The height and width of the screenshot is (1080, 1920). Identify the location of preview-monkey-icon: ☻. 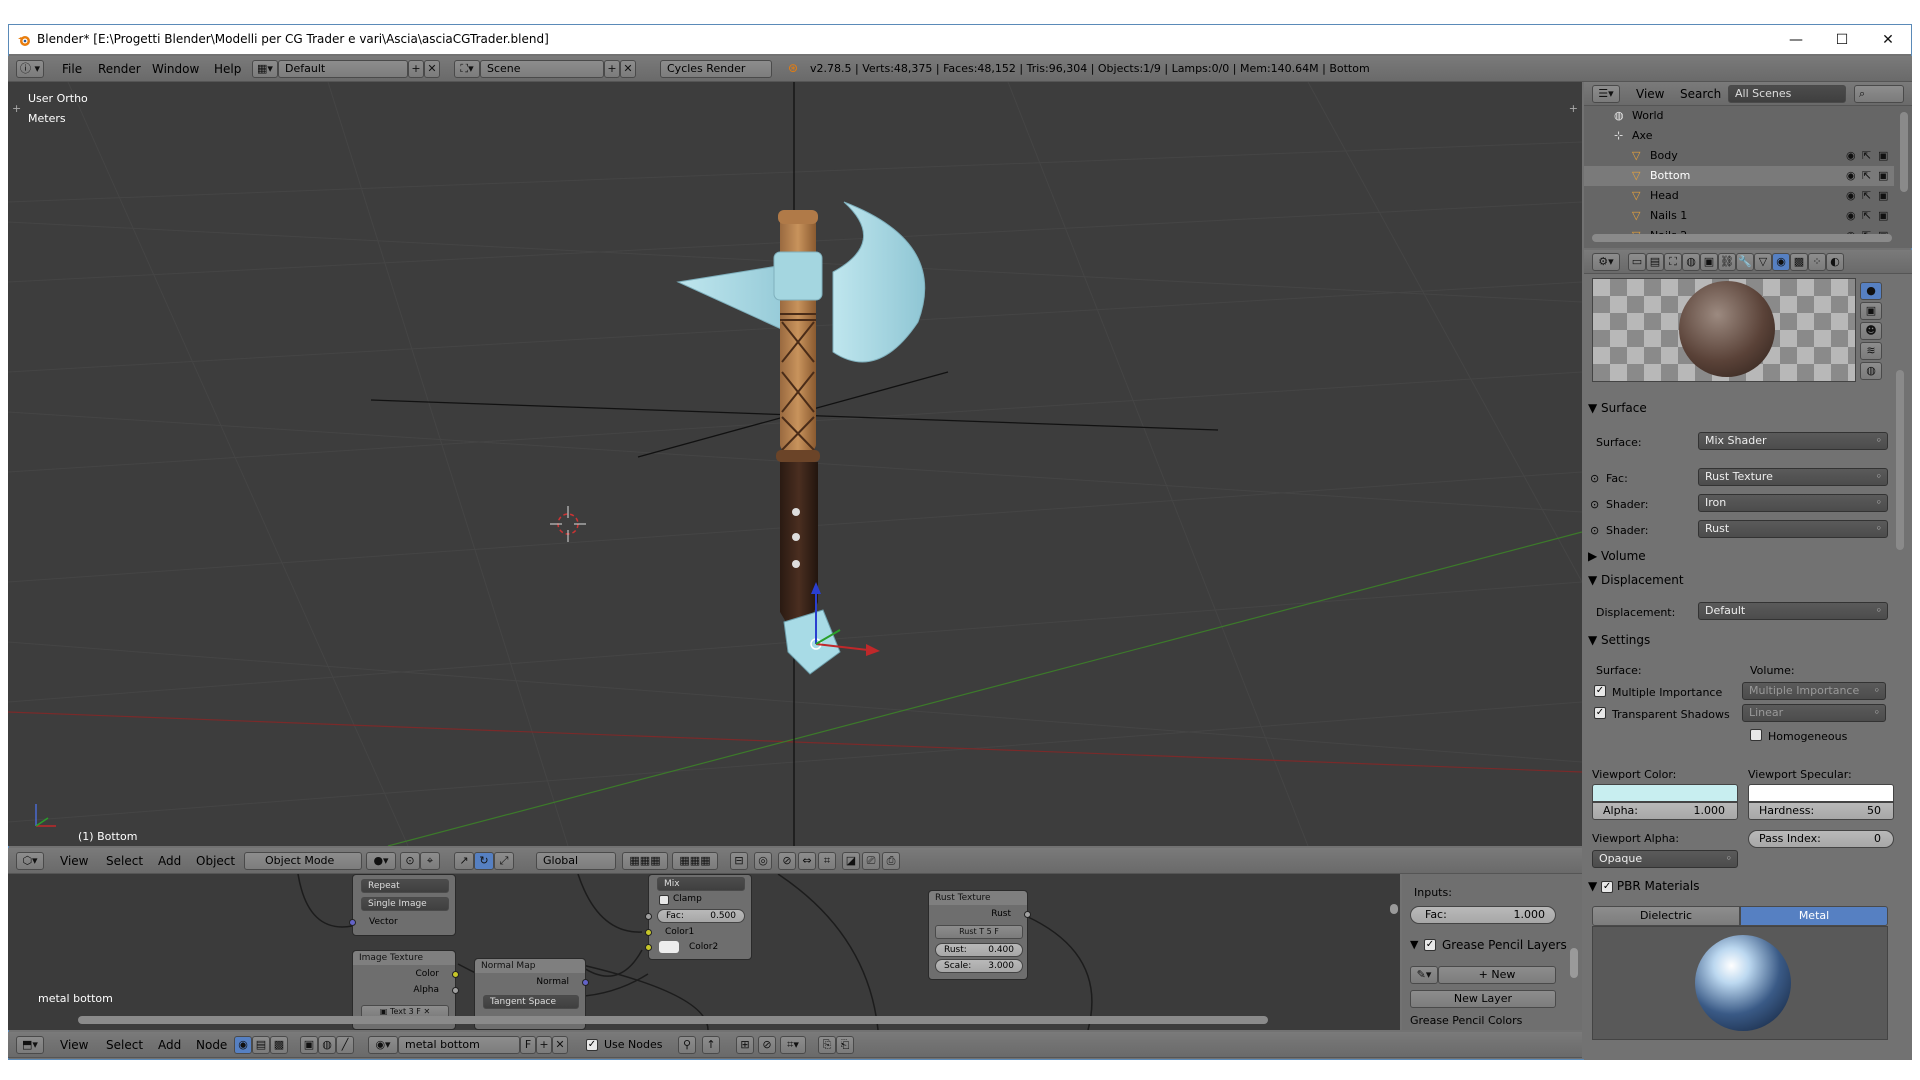
(1871, 331).